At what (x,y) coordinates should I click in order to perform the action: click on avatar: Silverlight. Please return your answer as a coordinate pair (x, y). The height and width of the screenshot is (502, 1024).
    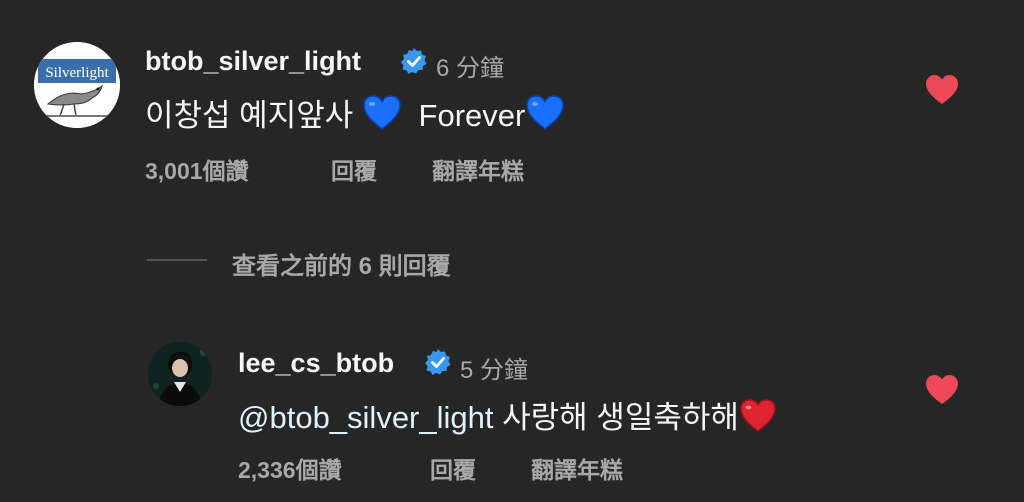
    Looking at the image, I should click on (77, 85).